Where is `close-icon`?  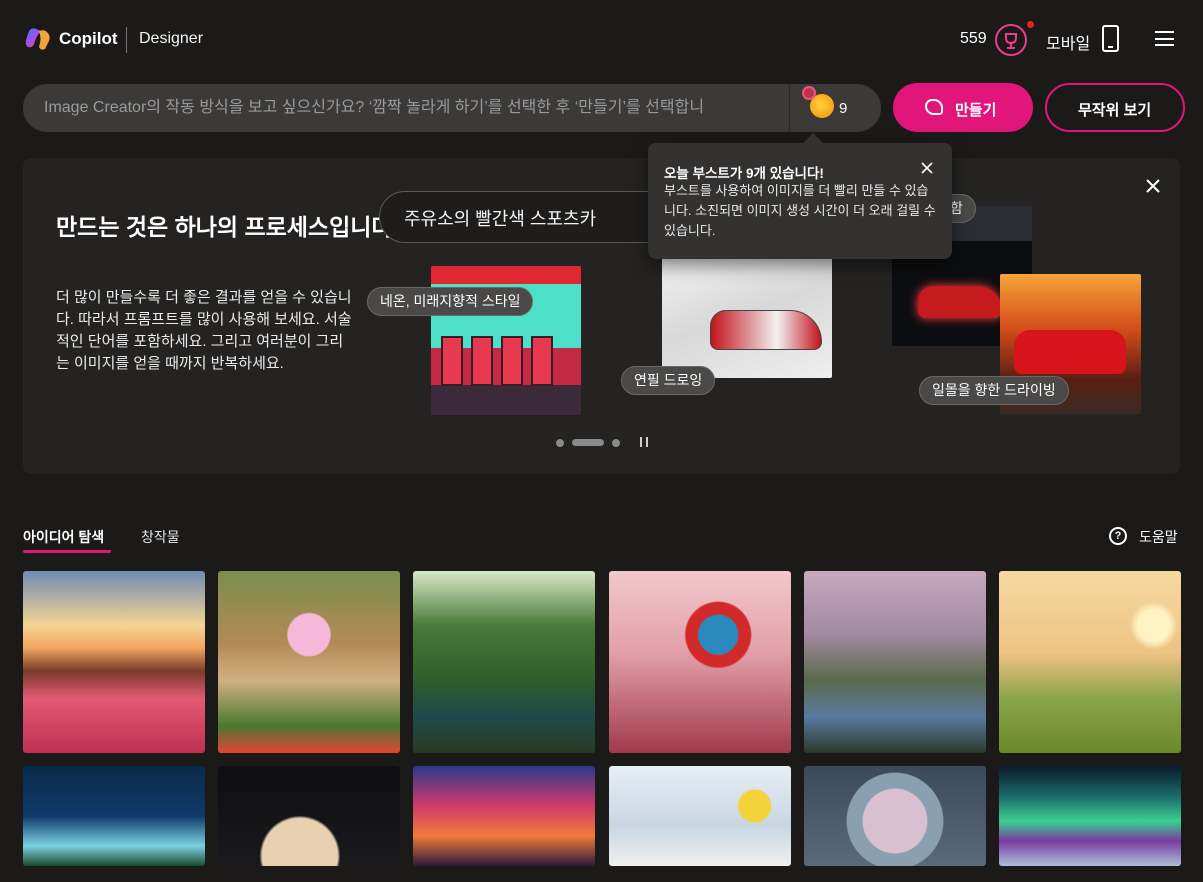
close-icon is located at coordinates (1153, 186).